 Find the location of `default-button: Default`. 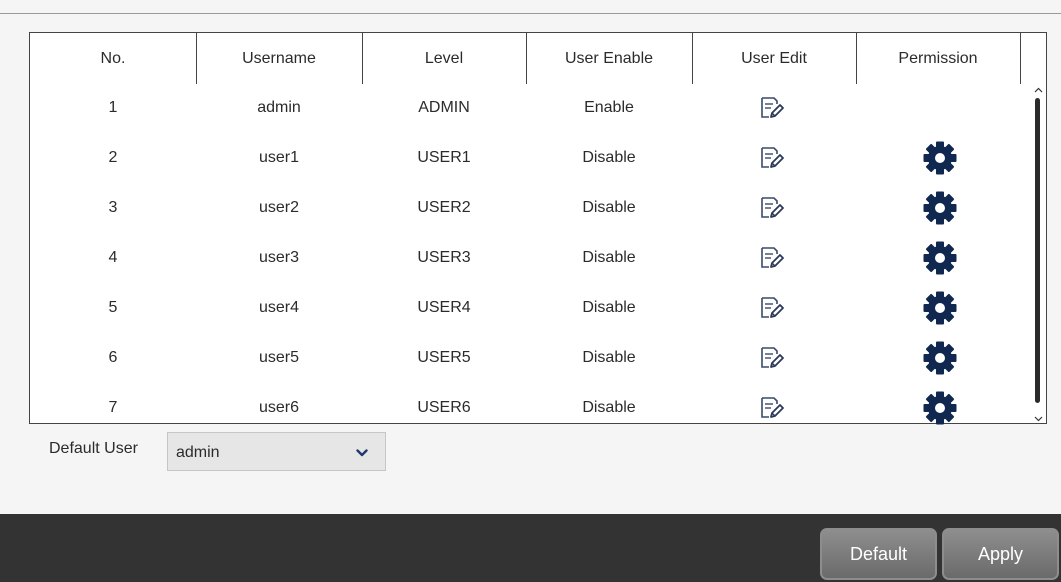

default-button: Default is located at coordinates (878, 554).